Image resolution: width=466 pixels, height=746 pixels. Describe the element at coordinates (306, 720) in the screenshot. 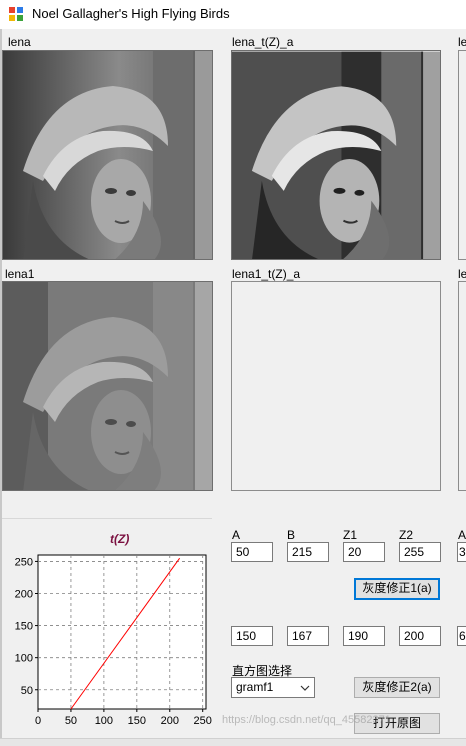

I see `watermark: https://blog.csdn.net/qq_45582371` at that location.